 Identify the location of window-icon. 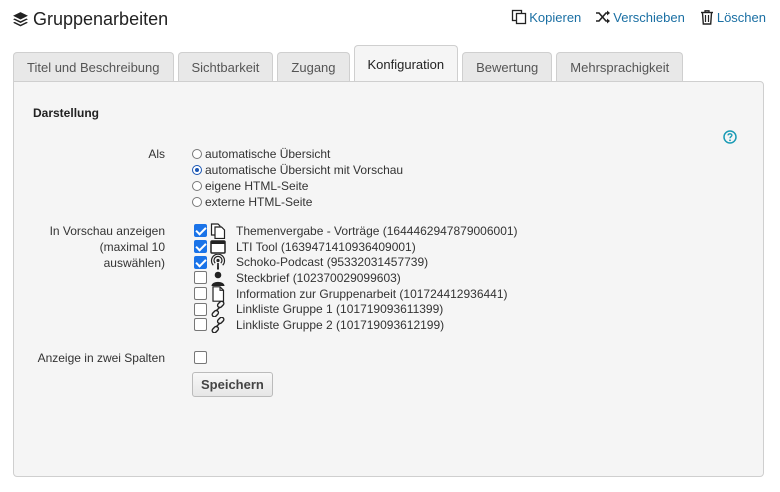
(218, 246).